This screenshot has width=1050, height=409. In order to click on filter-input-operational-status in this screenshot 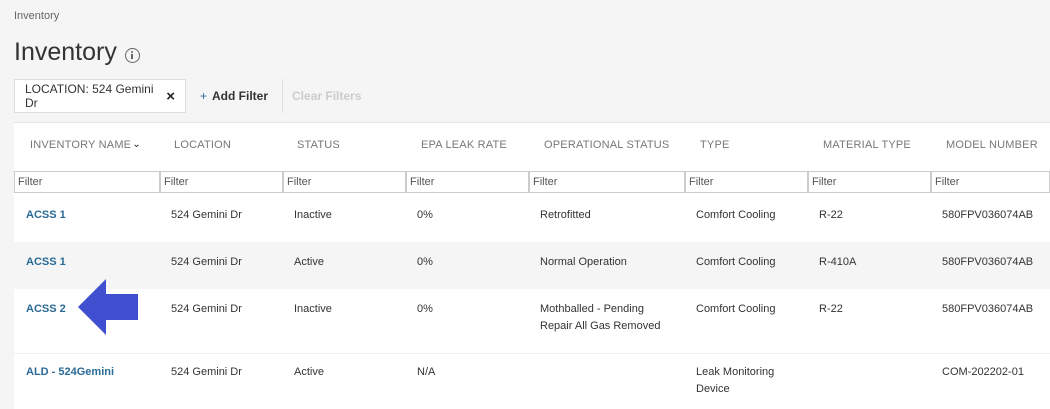, I will do `click(607, 182)`.